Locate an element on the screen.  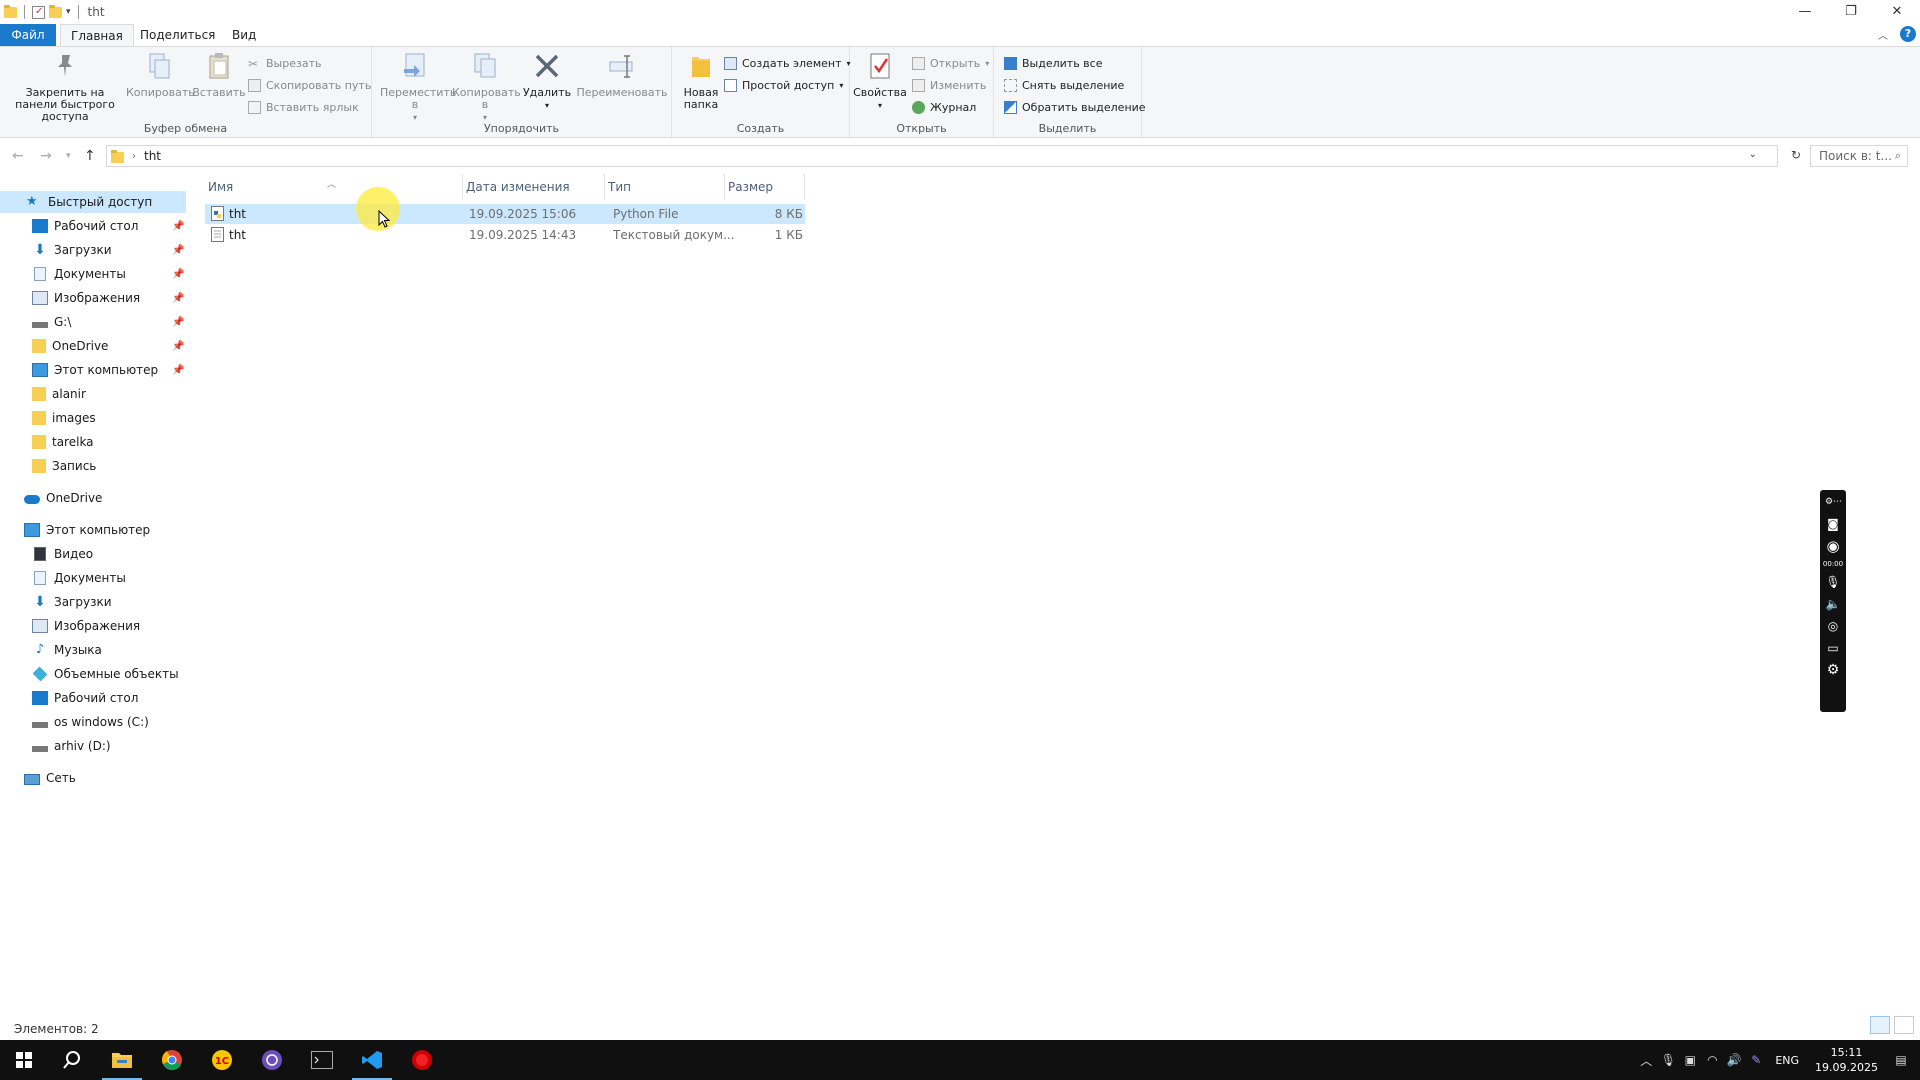
sidebar-item-pictures: Изображения 📌 is located at coordinates (93, 298).